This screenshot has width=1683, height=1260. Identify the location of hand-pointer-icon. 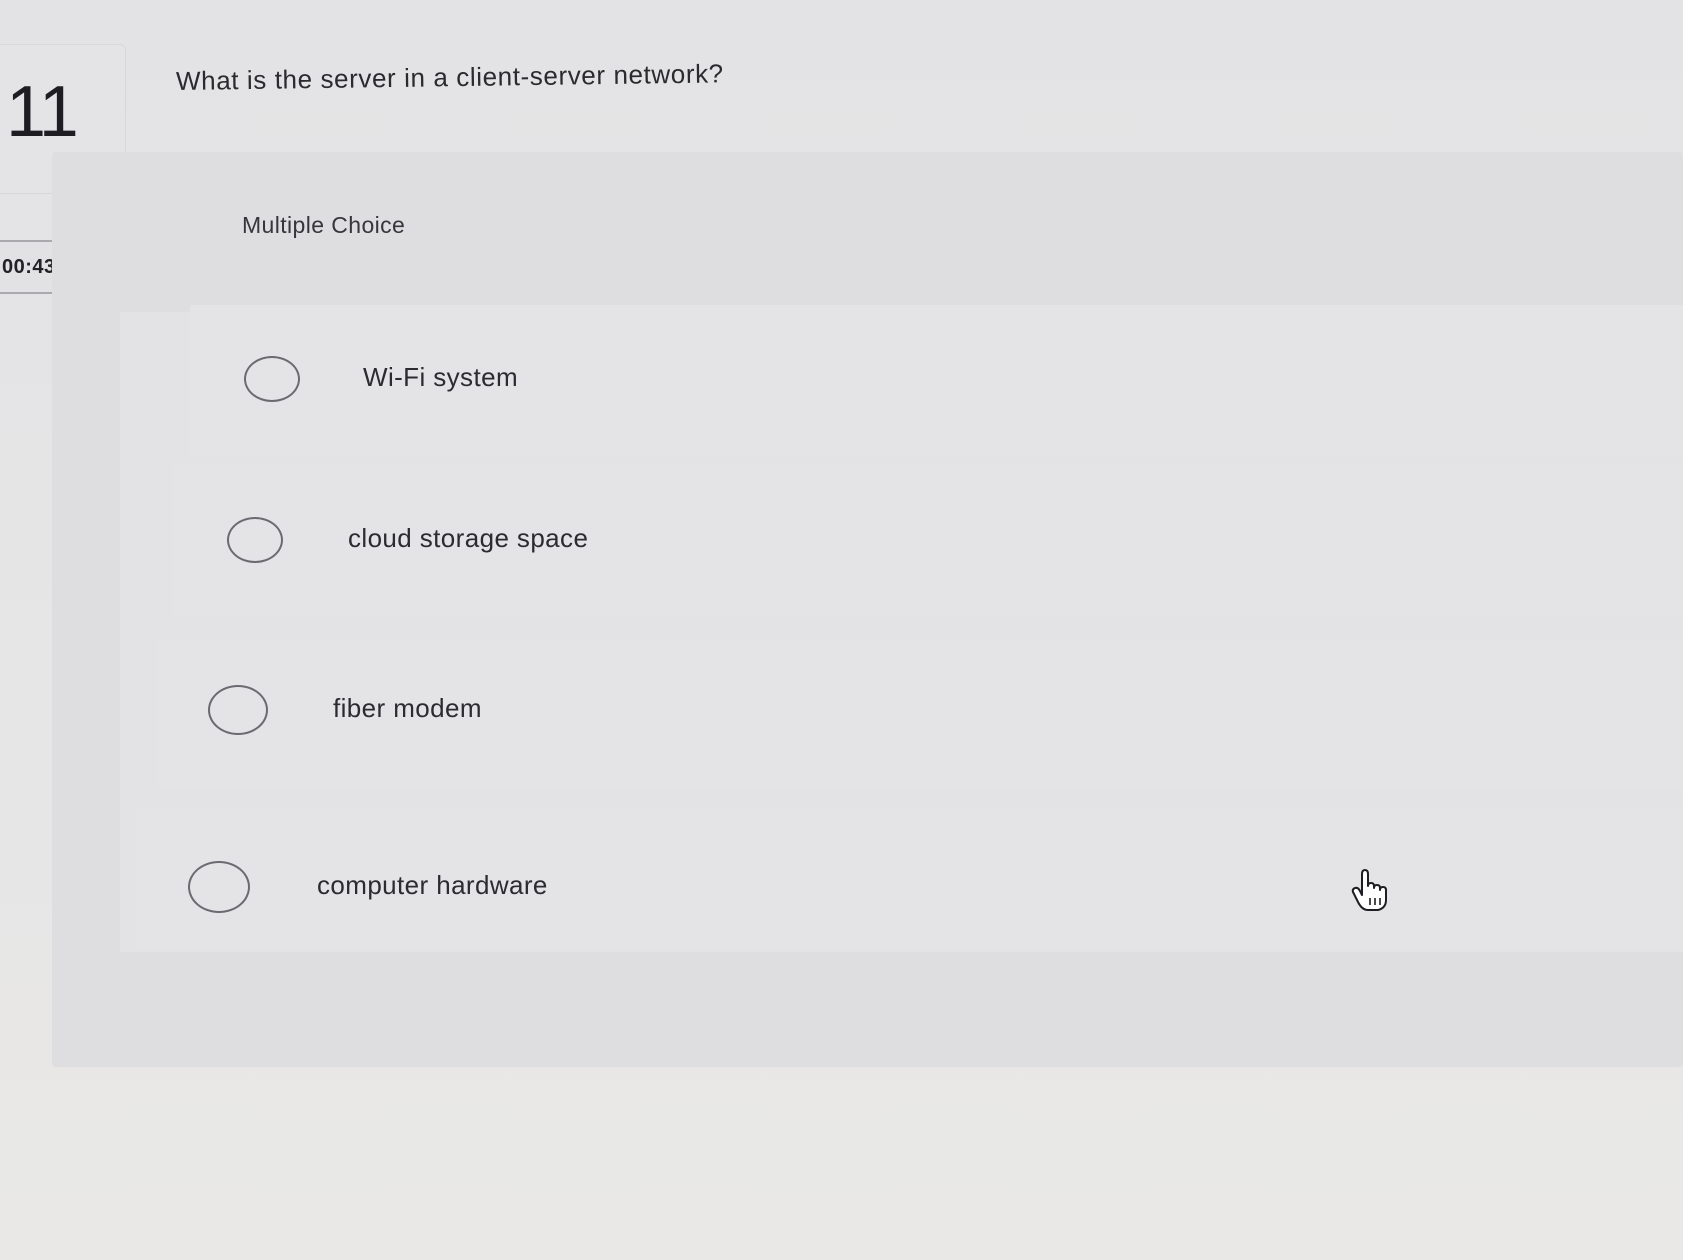
(1369, 890).